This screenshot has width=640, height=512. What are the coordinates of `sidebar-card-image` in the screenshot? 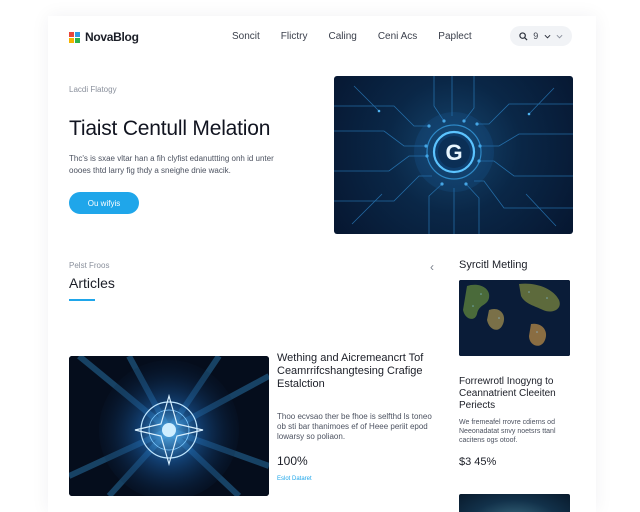 It's located at (514, 318).